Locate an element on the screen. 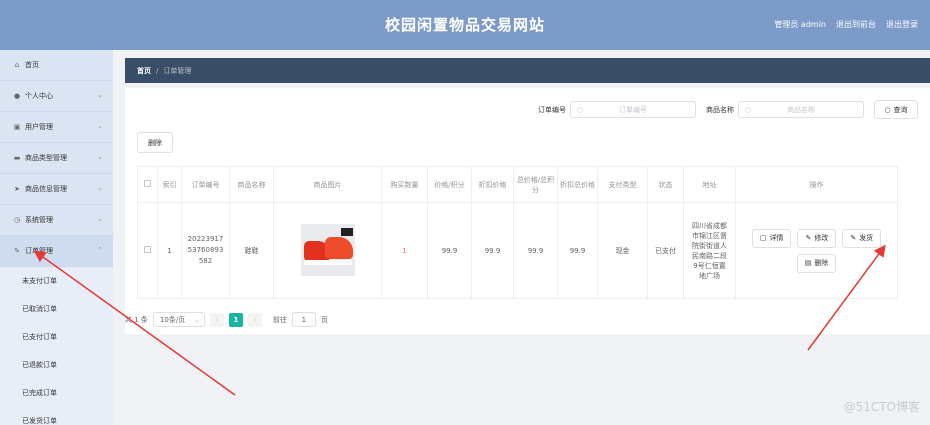 This screenshot has width=930, height=425. top-bar: 校园闲置物品交易网站 管理员 admin 退出到前台 退出登录 is located at coordinates (465, 25).